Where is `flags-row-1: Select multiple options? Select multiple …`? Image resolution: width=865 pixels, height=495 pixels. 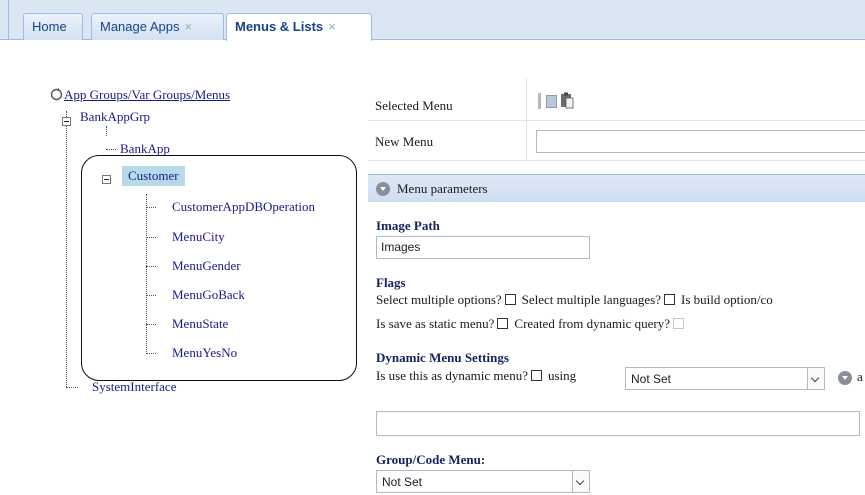 flags-row-1: Select multiple options? Select multiple … is located at coordinates (574, 300).